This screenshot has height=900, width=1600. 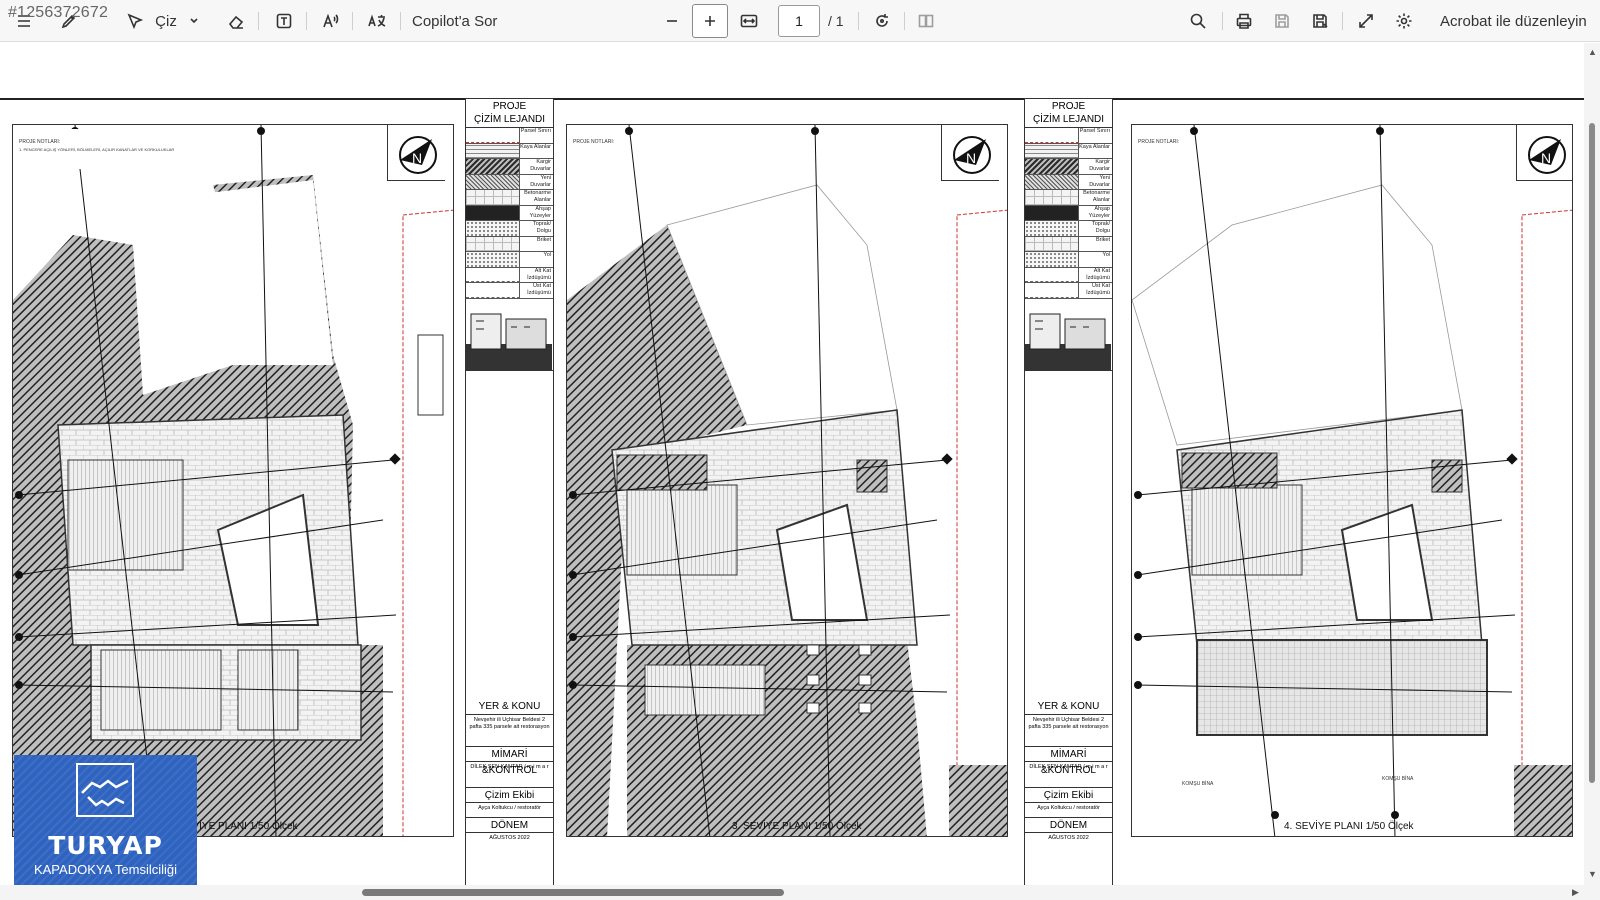 I want to click on settings-icon, so click(x=1404, y=21).